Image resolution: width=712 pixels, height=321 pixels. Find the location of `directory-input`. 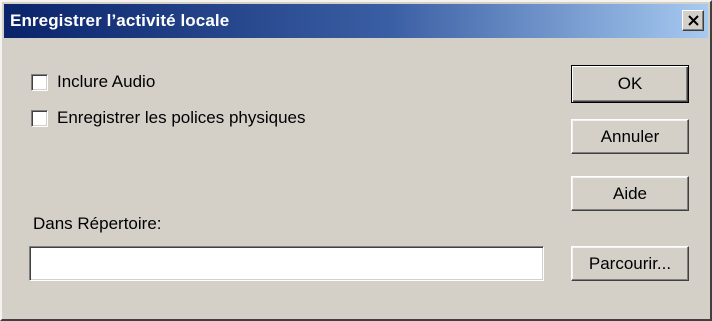

directory-input is located at coordinates (286, 263).